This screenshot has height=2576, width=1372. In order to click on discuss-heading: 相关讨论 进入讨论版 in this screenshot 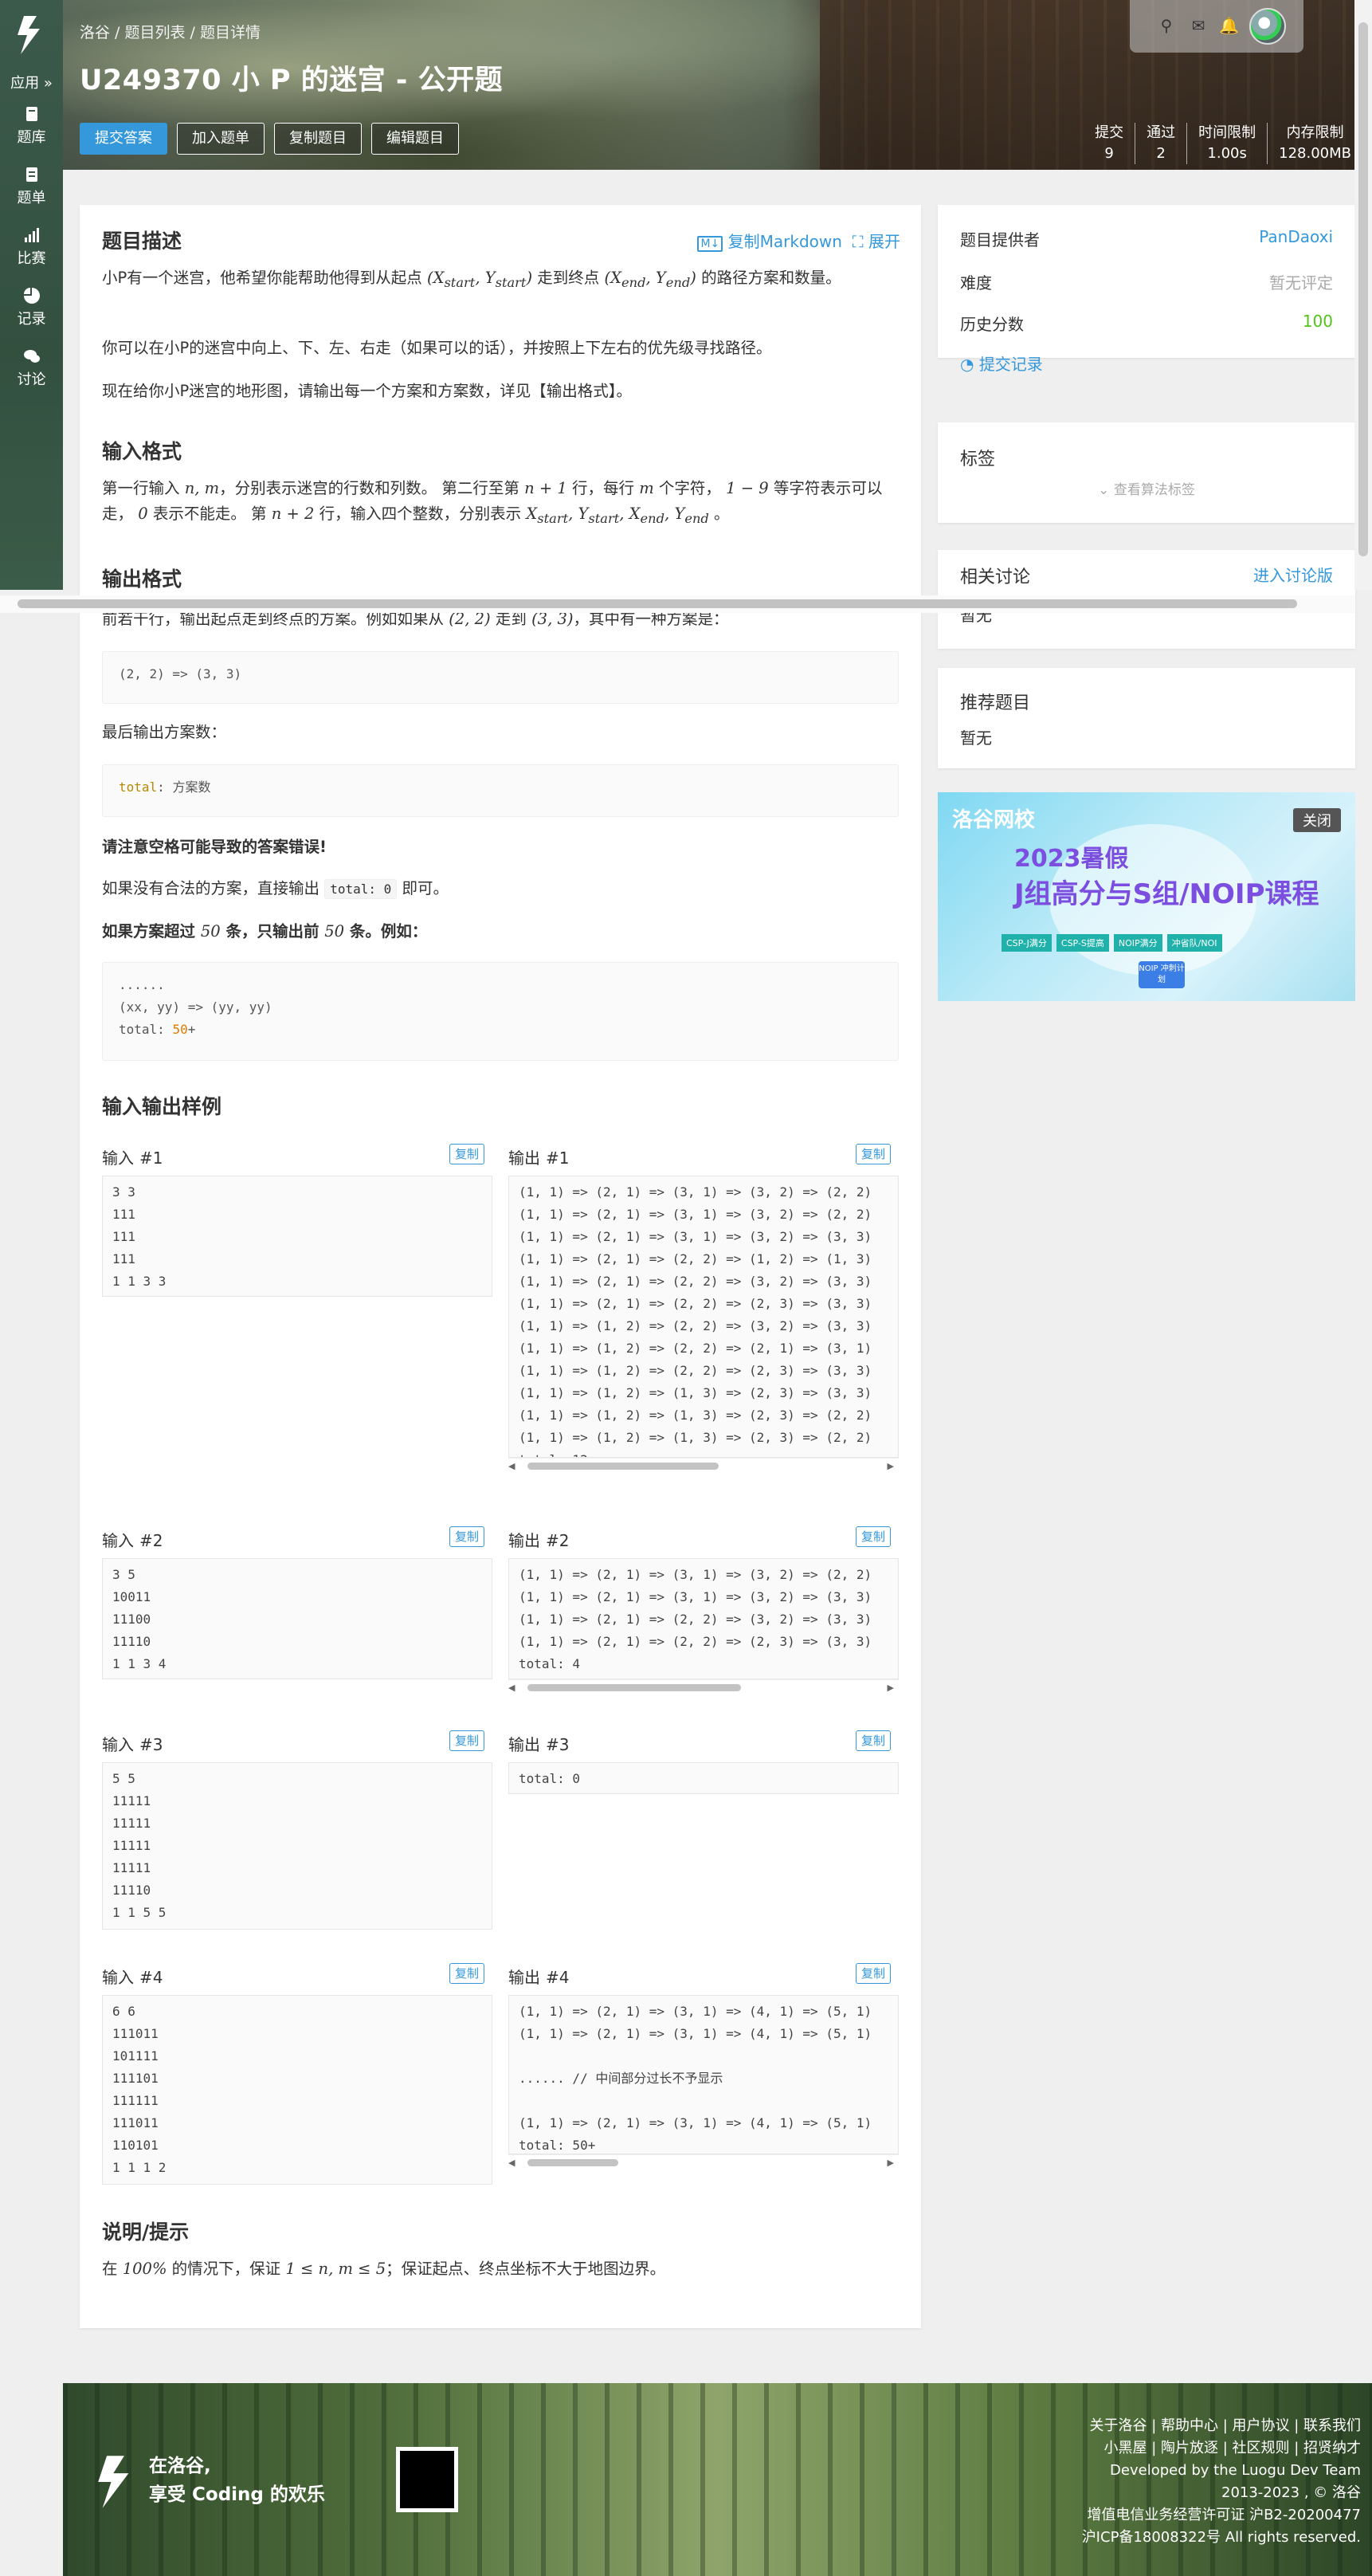, I will do `click(1146, 575)`.